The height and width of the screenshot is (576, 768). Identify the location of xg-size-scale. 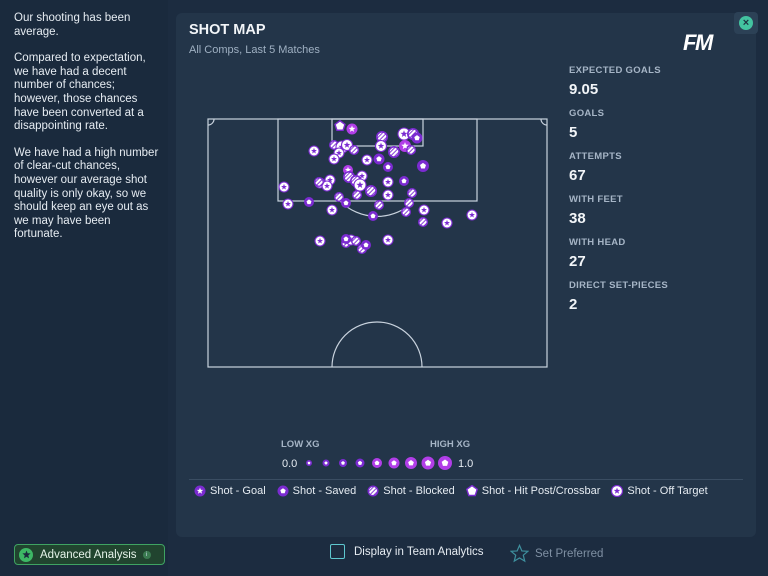
(379, 463).